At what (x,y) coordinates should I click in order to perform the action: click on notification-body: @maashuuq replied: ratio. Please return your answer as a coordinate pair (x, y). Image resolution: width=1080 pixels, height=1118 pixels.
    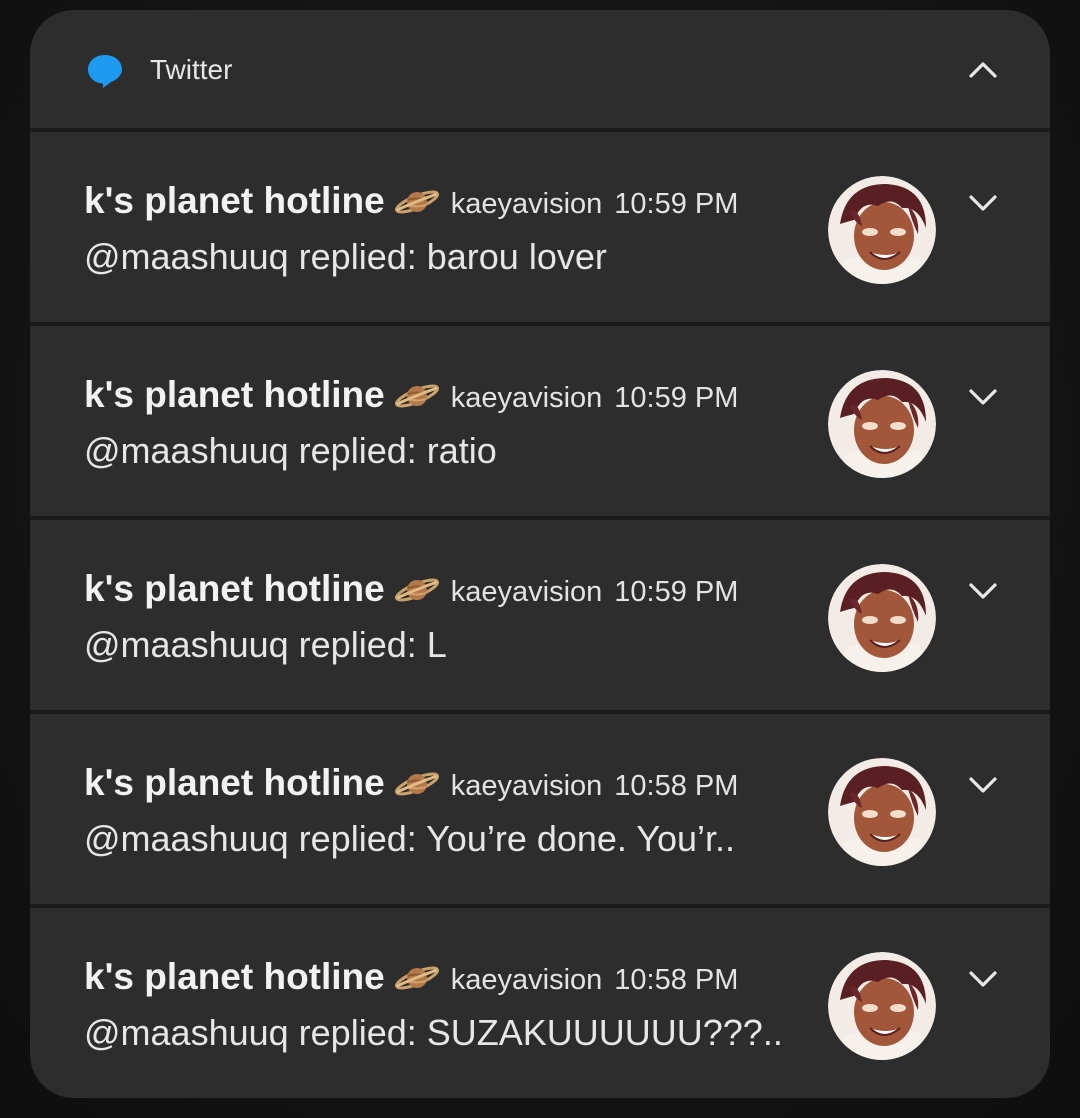
    Looking at the image, I should click on (290, 450).